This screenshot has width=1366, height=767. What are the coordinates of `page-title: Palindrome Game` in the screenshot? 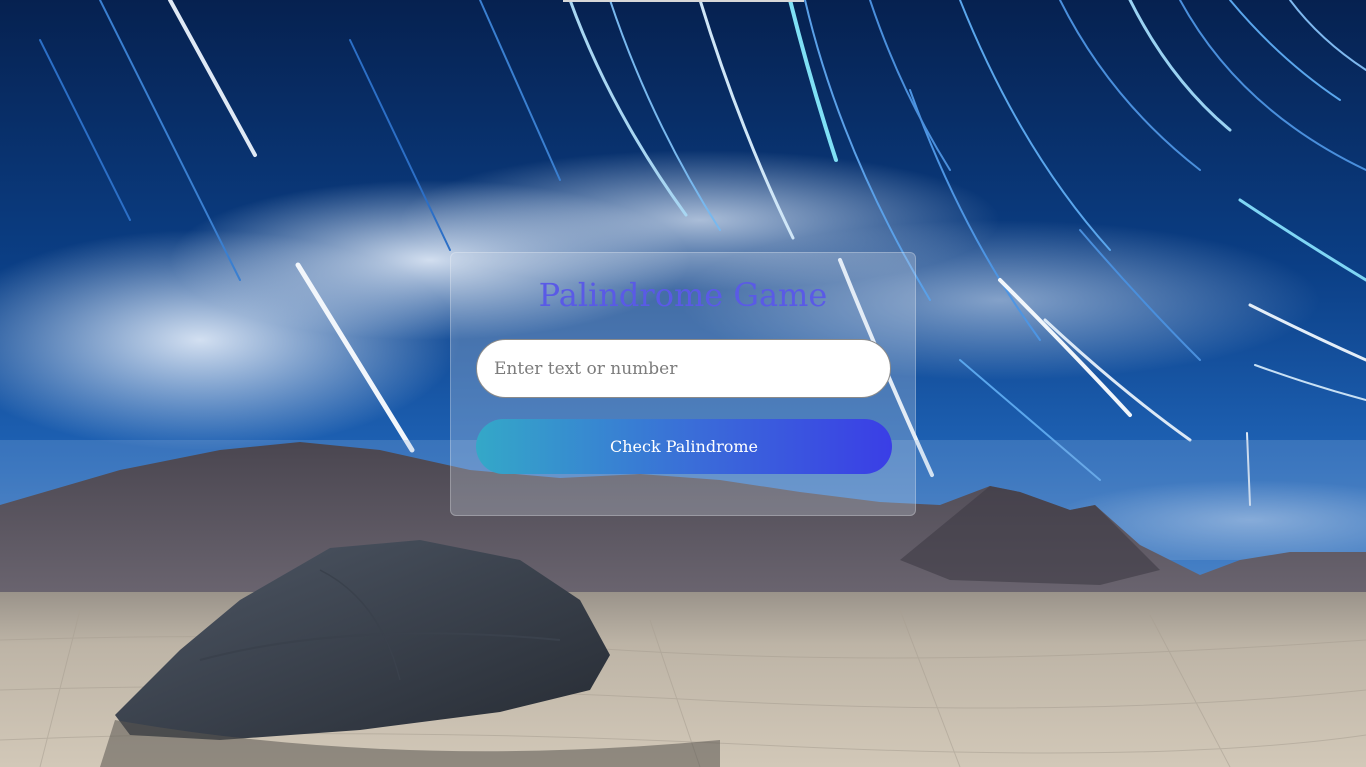 It's located at (683, 295).